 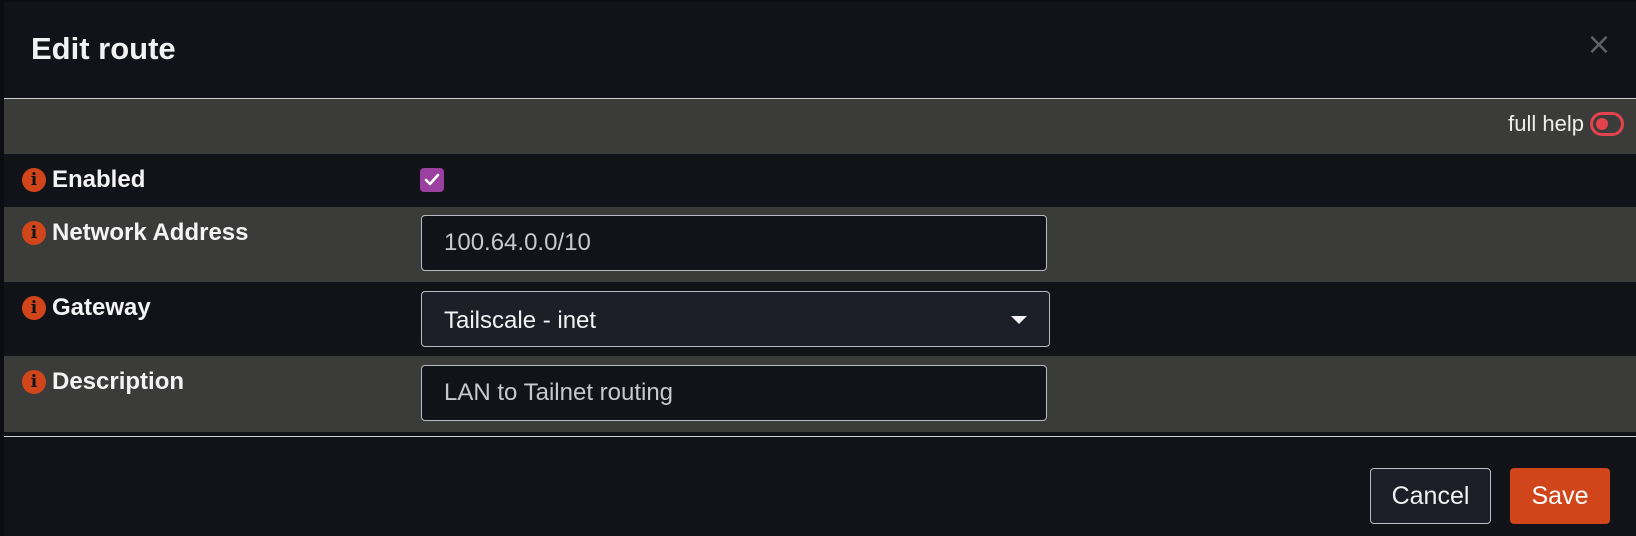 What do you see at coordinates (150, 232) in the screenshot?
I see `network-address-label-text: Network Address` at bounding box center [150, 232].